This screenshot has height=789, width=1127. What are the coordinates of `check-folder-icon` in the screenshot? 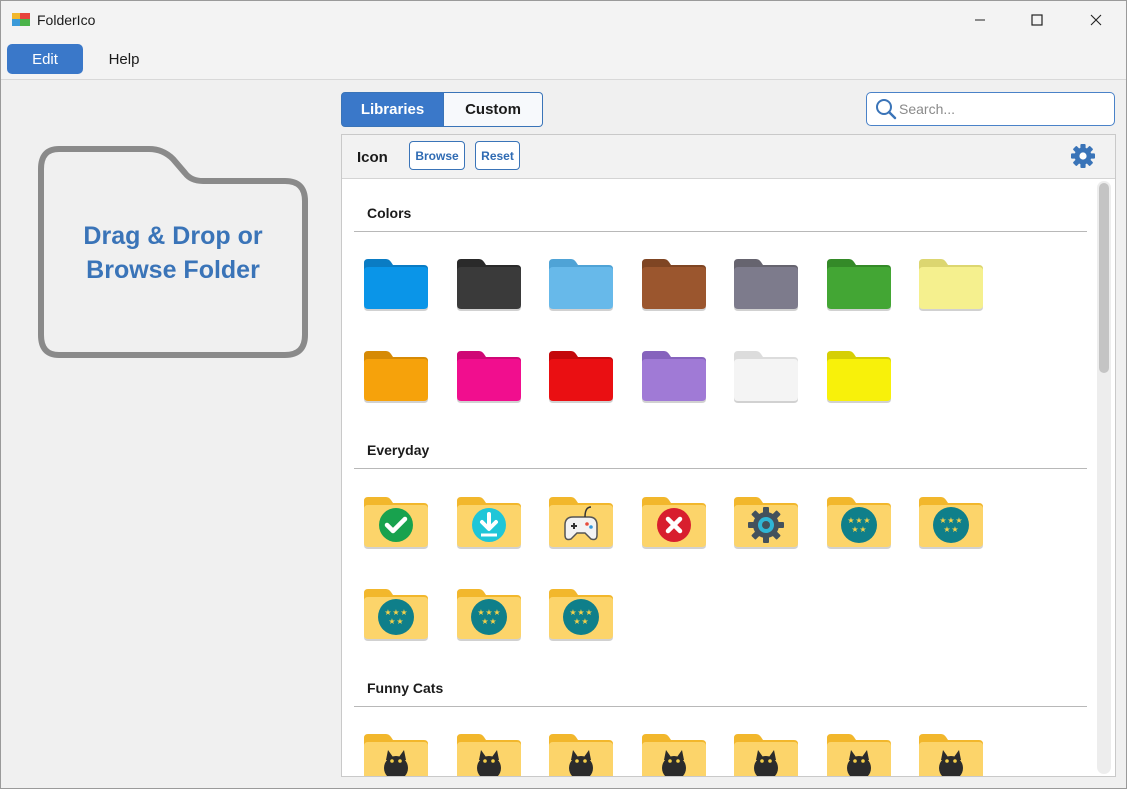 It's located at (396, 523).